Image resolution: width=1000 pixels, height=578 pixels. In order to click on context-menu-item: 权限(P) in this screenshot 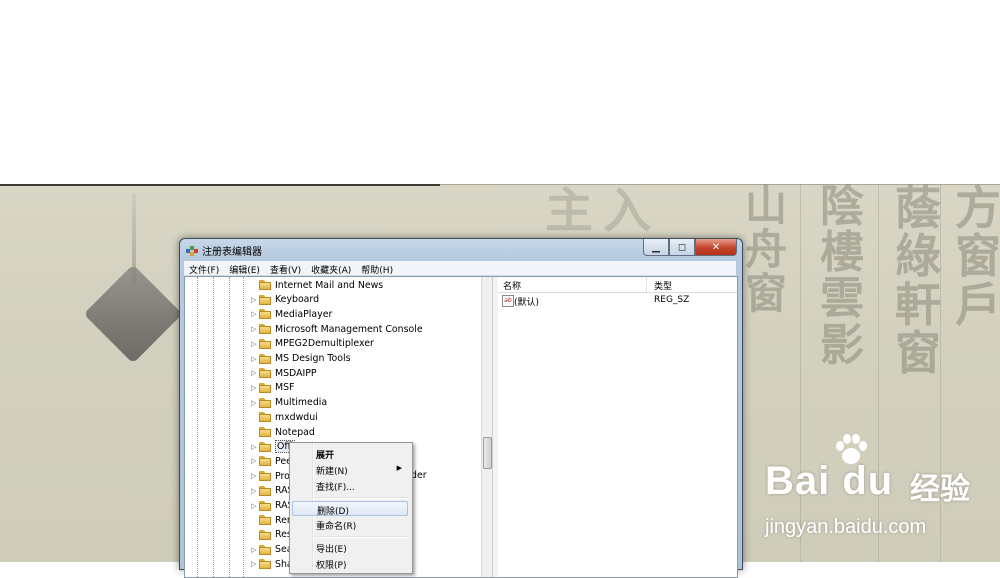, I will do `click(350, 563)`.